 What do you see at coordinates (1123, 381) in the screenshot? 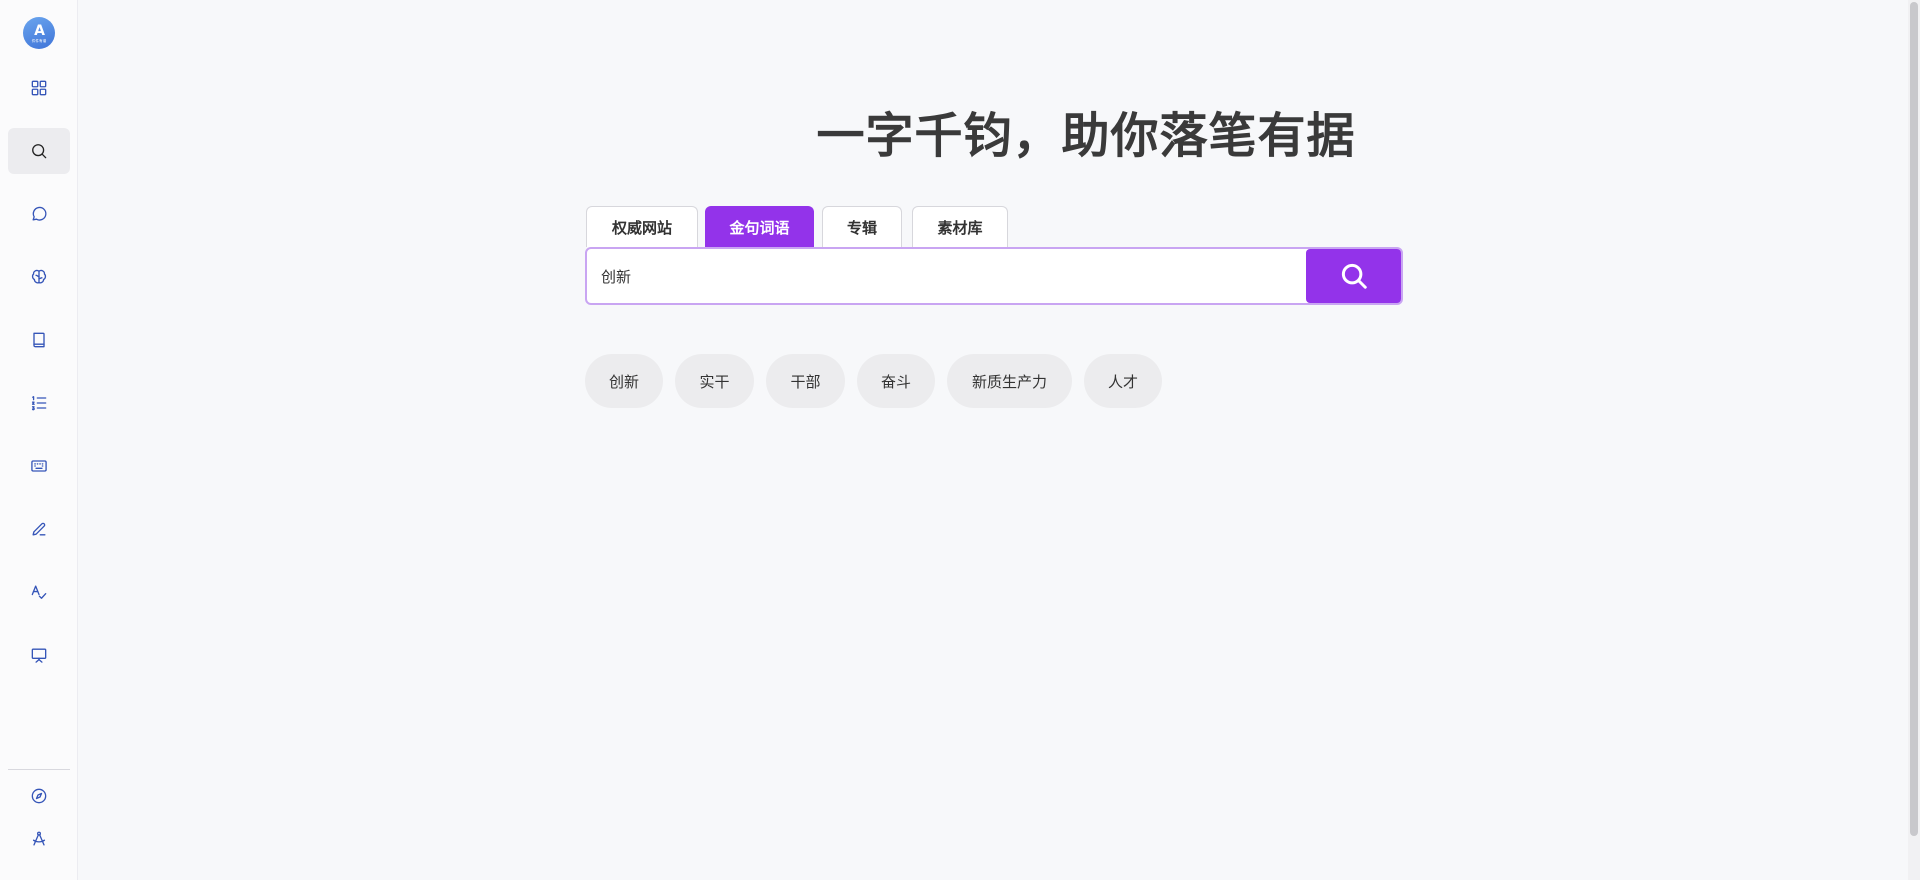
I see `suggestion-chip: 人才` at bounding box center [1123, 381].